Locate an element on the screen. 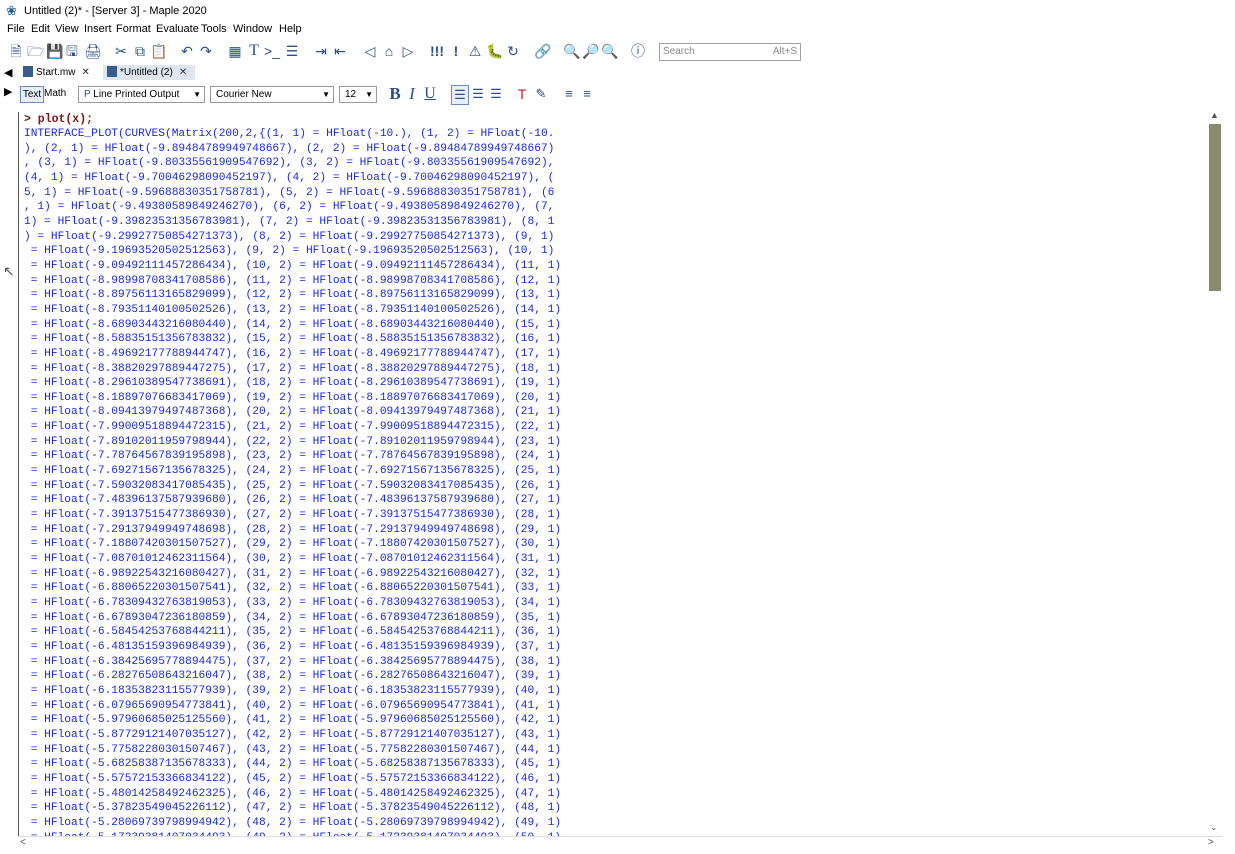  numbered-list-icon: ≡ is located at coordinates (587, 94).